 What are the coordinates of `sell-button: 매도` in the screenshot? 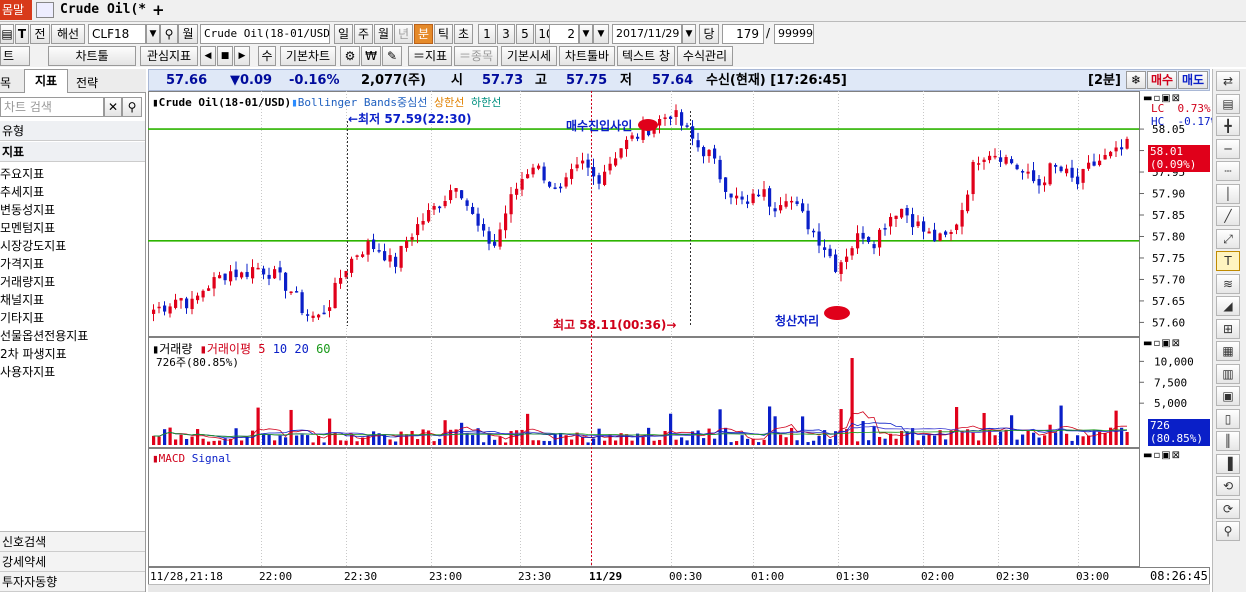 It's located at (1193, 80).